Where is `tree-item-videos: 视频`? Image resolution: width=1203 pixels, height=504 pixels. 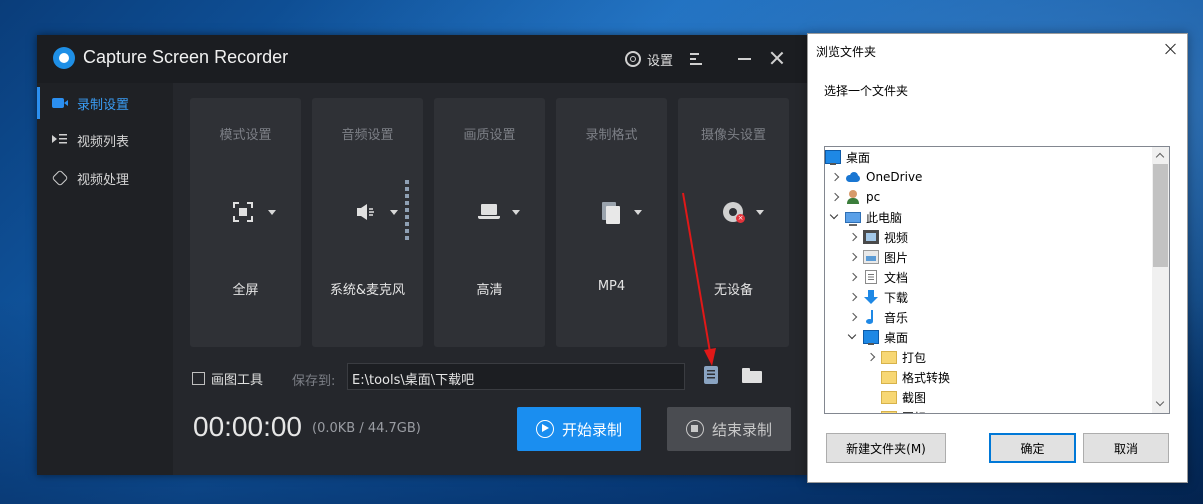 tree-item-videos: 视频 is located at coordinates (988, 237).